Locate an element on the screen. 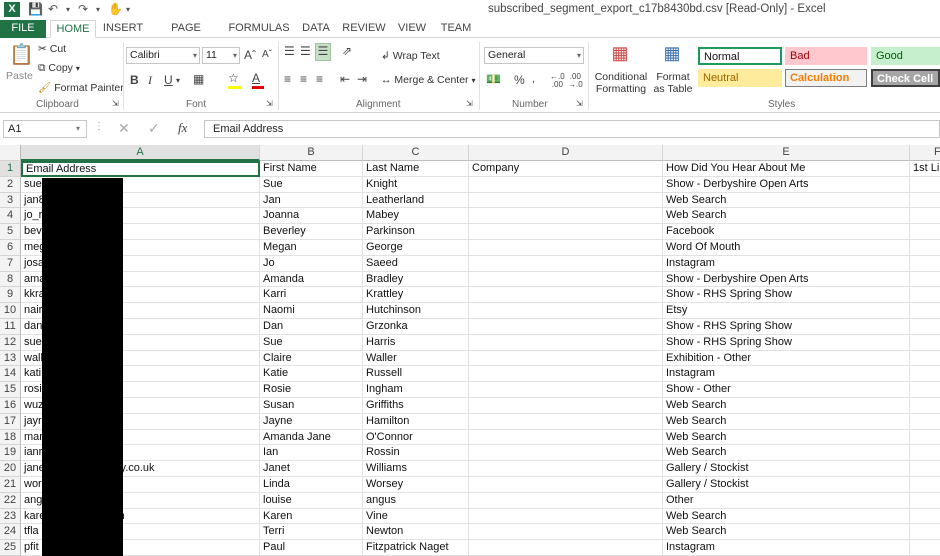  cell-last-name: Russell is located at coordinates (416, 374).